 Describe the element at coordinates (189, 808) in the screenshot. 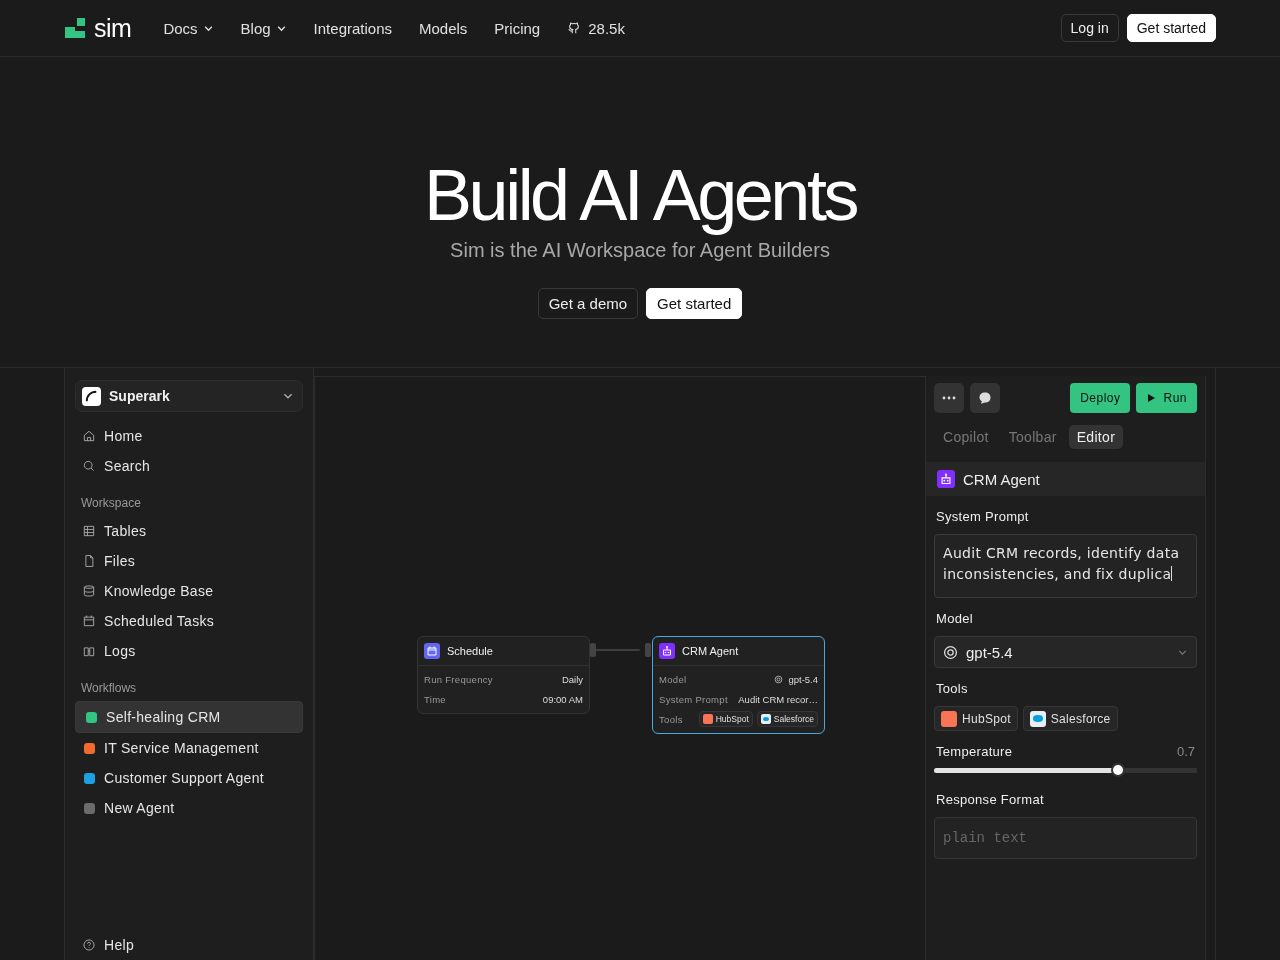

I see `workflow-item: New Agent` at that location.